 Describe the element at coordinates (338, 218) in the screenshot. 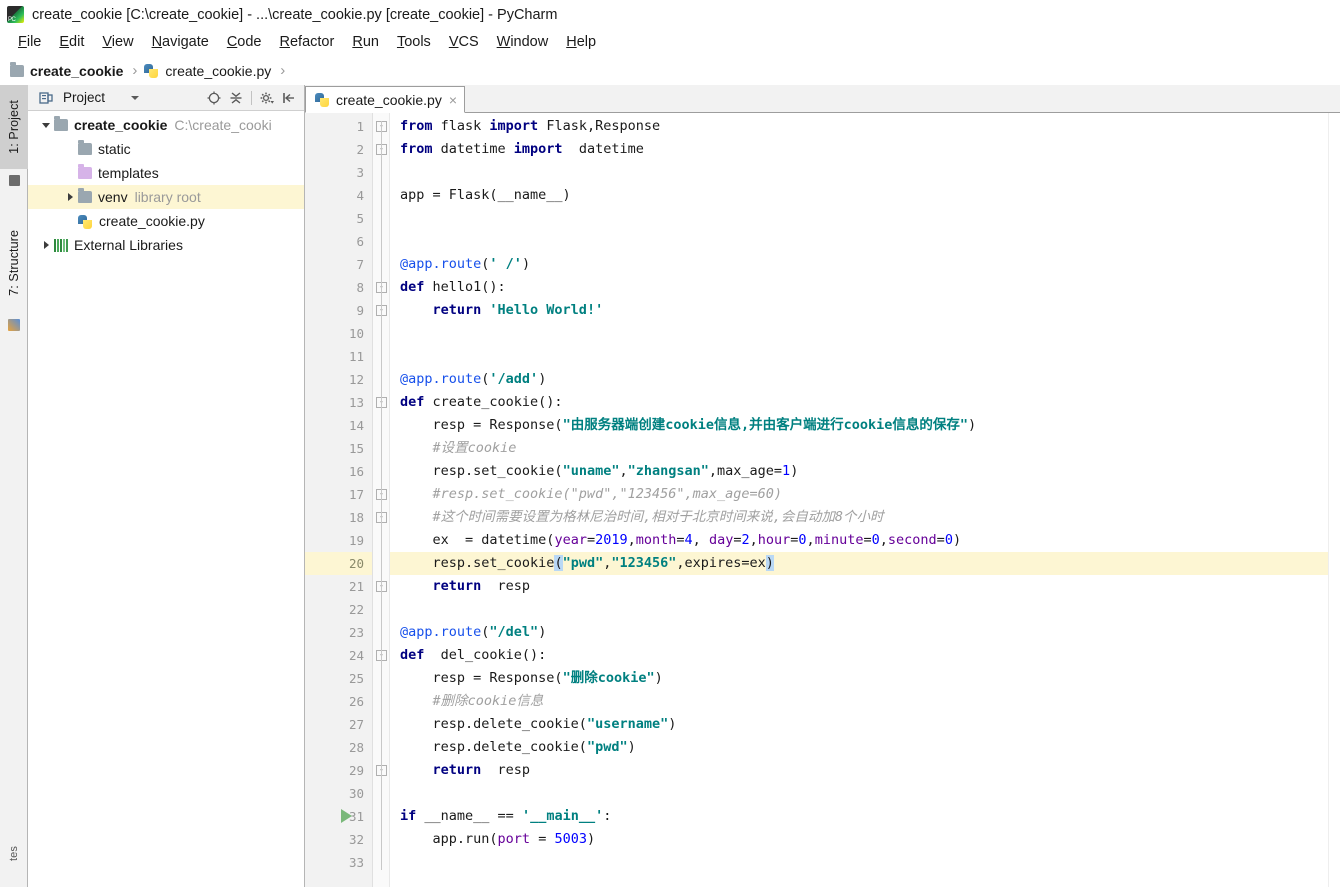

I see `line-number-5: 5` at that location.